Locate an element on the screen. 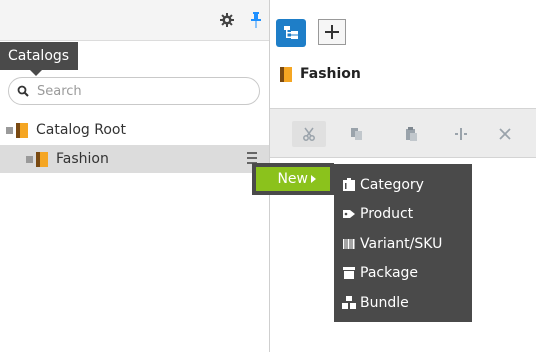  menu-item-label: Bundle is located at coordinates (384, 302).